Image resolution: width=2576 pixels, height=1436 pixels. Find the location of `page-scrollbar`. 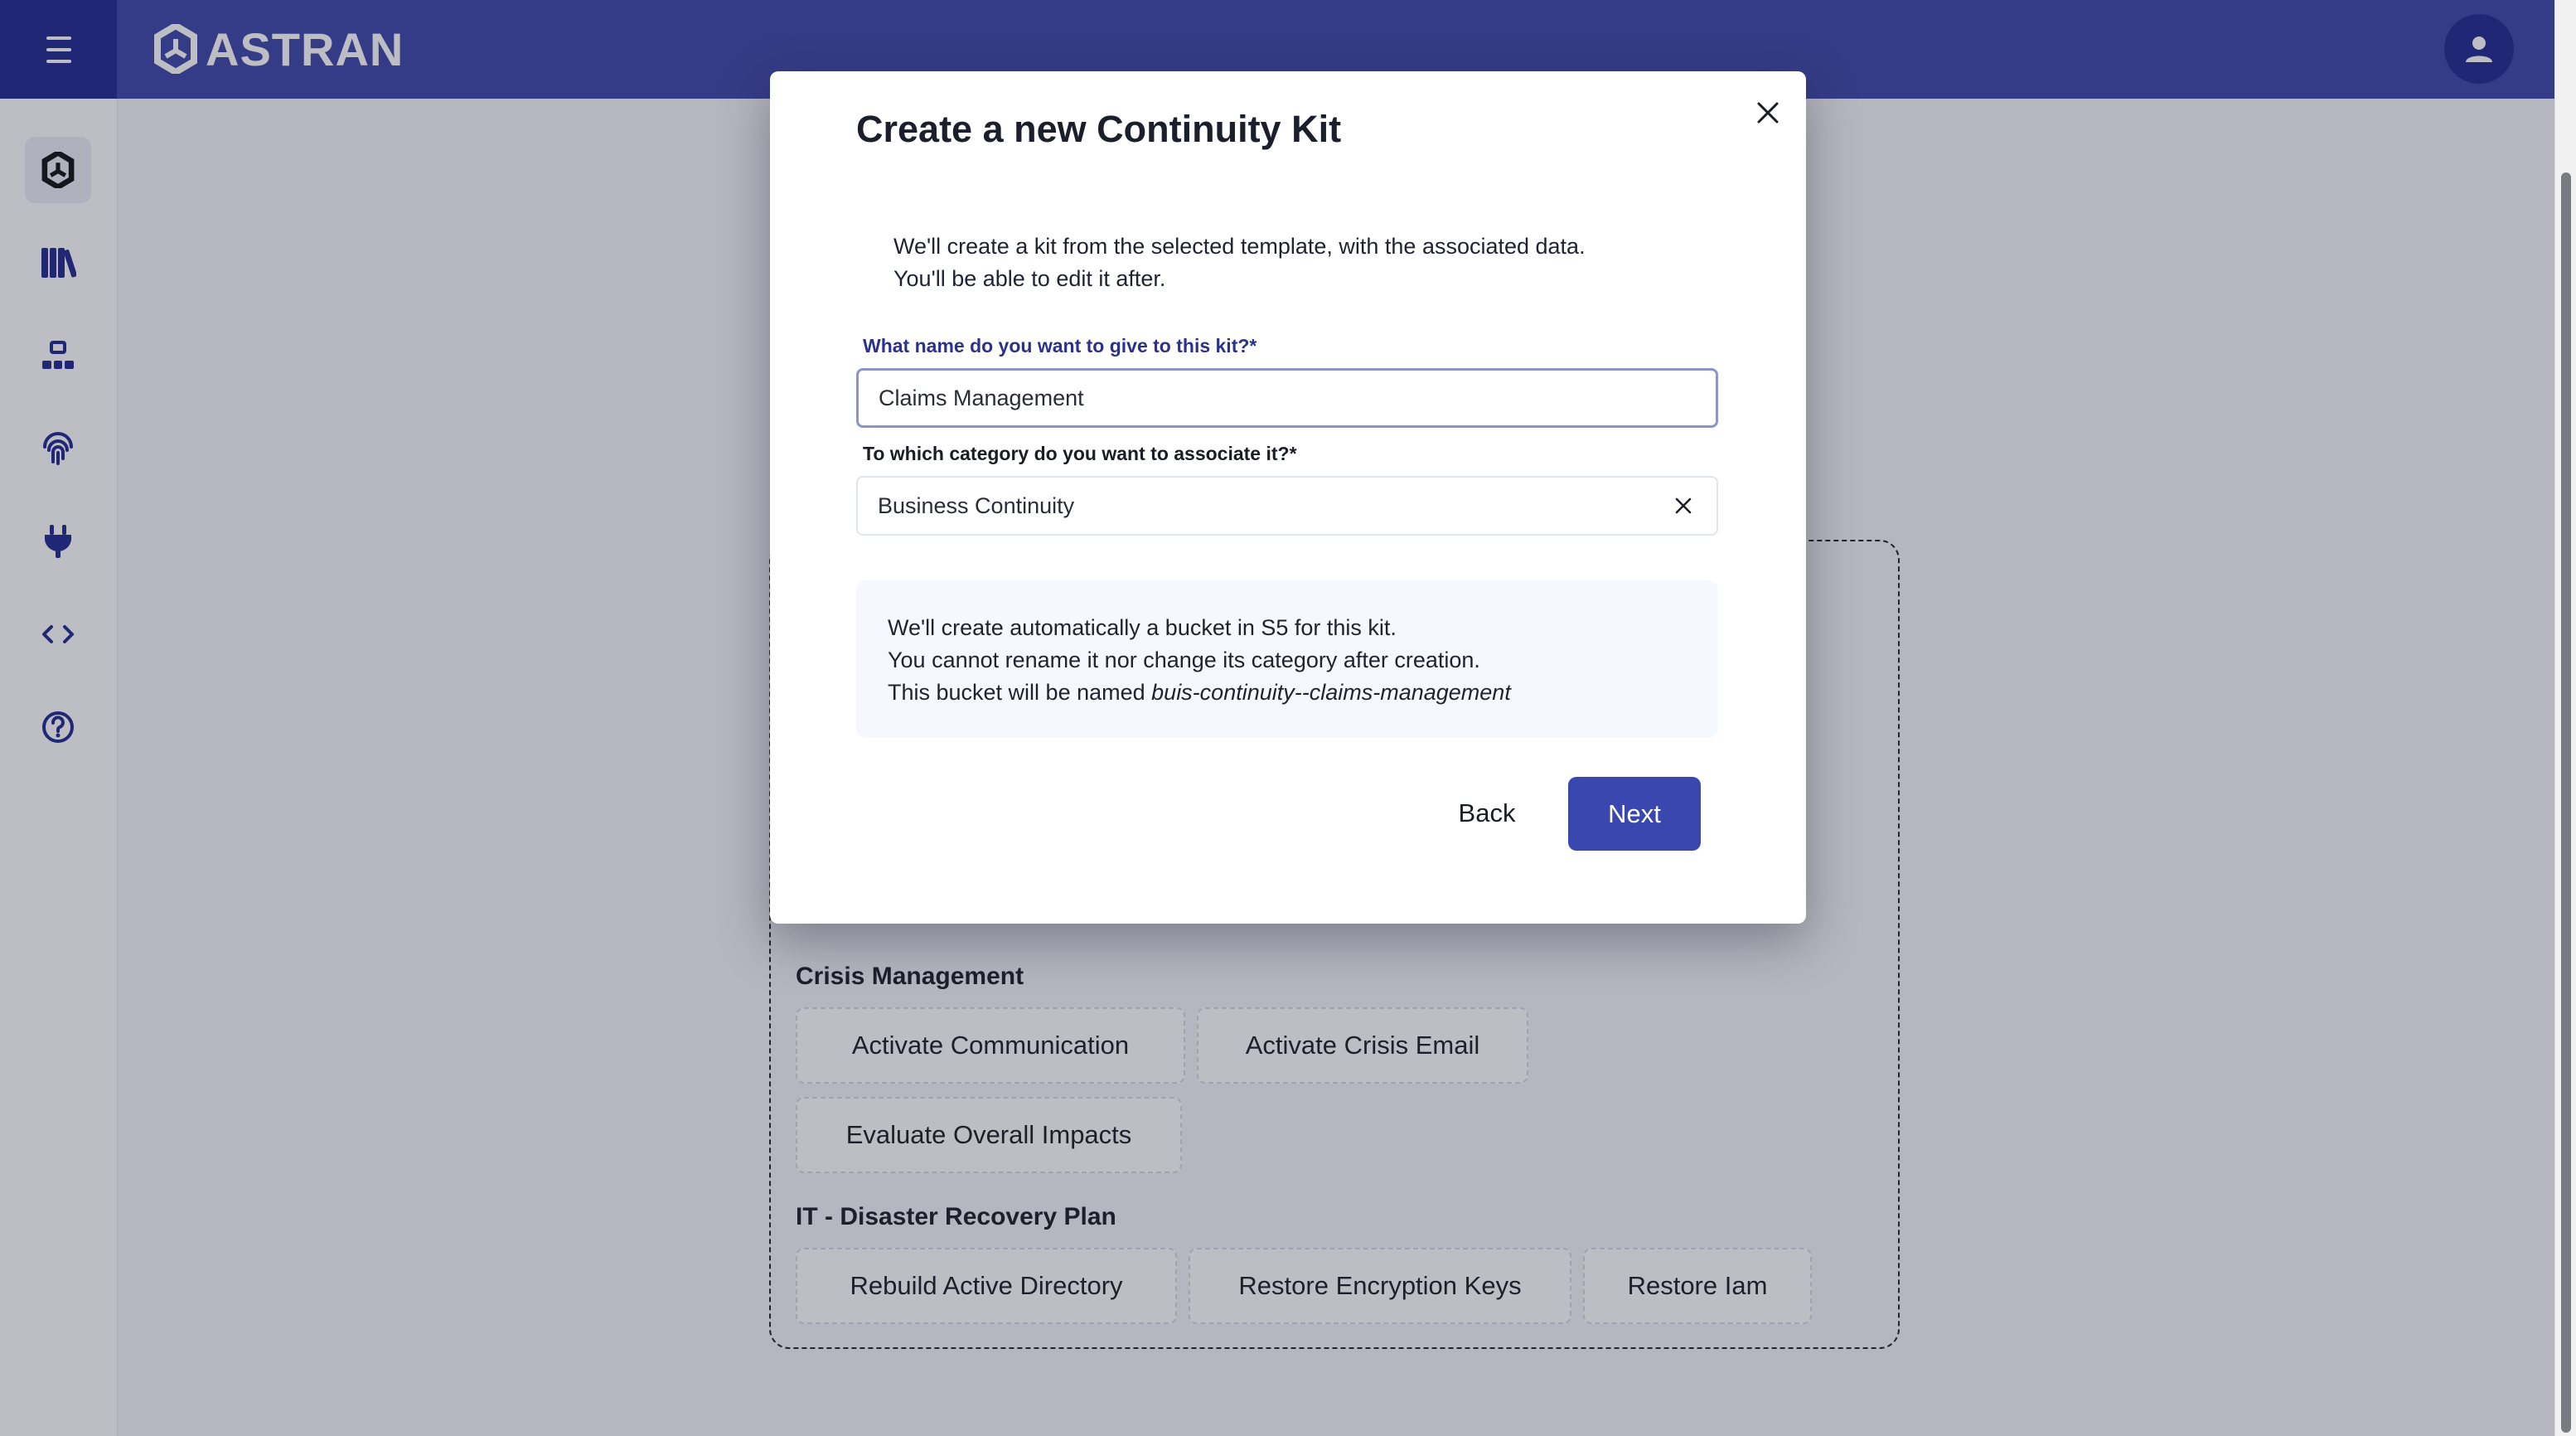

page-scrollbar is located at coordinates (2565, 718).